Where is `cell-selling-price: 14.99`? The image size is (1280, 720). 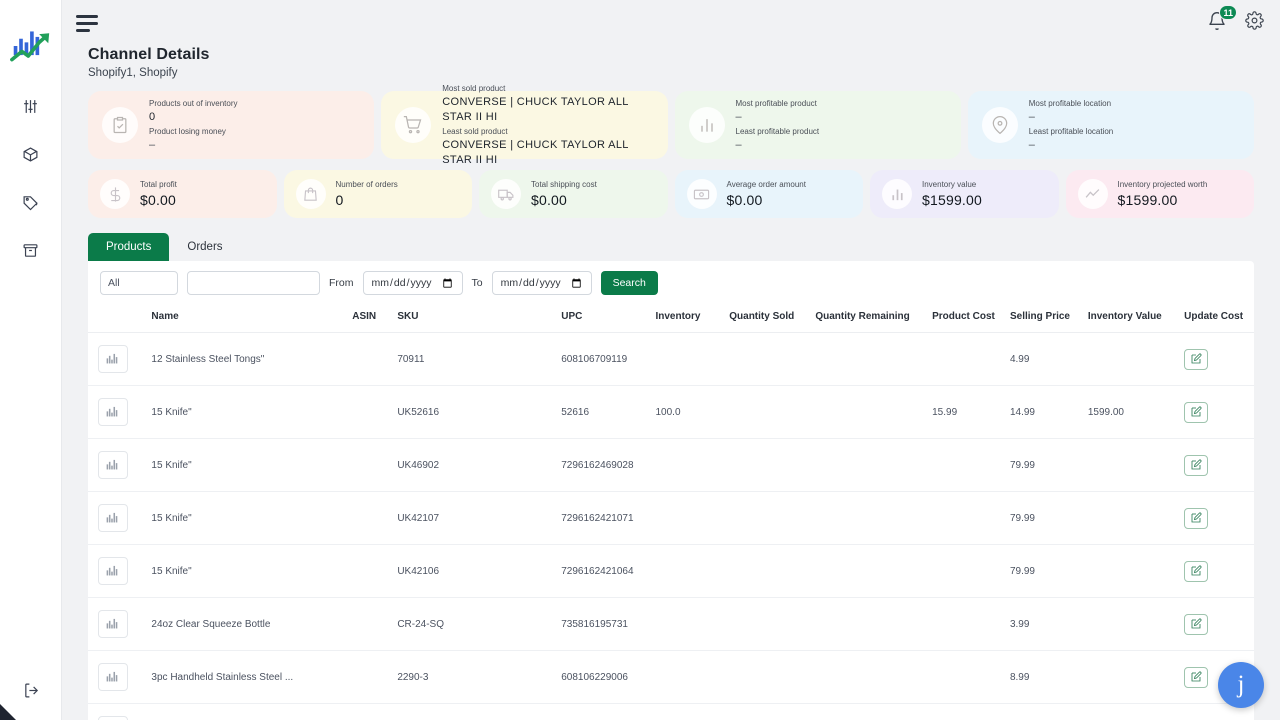 cell-selling-price: 14.99 is located at coordinates (1044, 412).